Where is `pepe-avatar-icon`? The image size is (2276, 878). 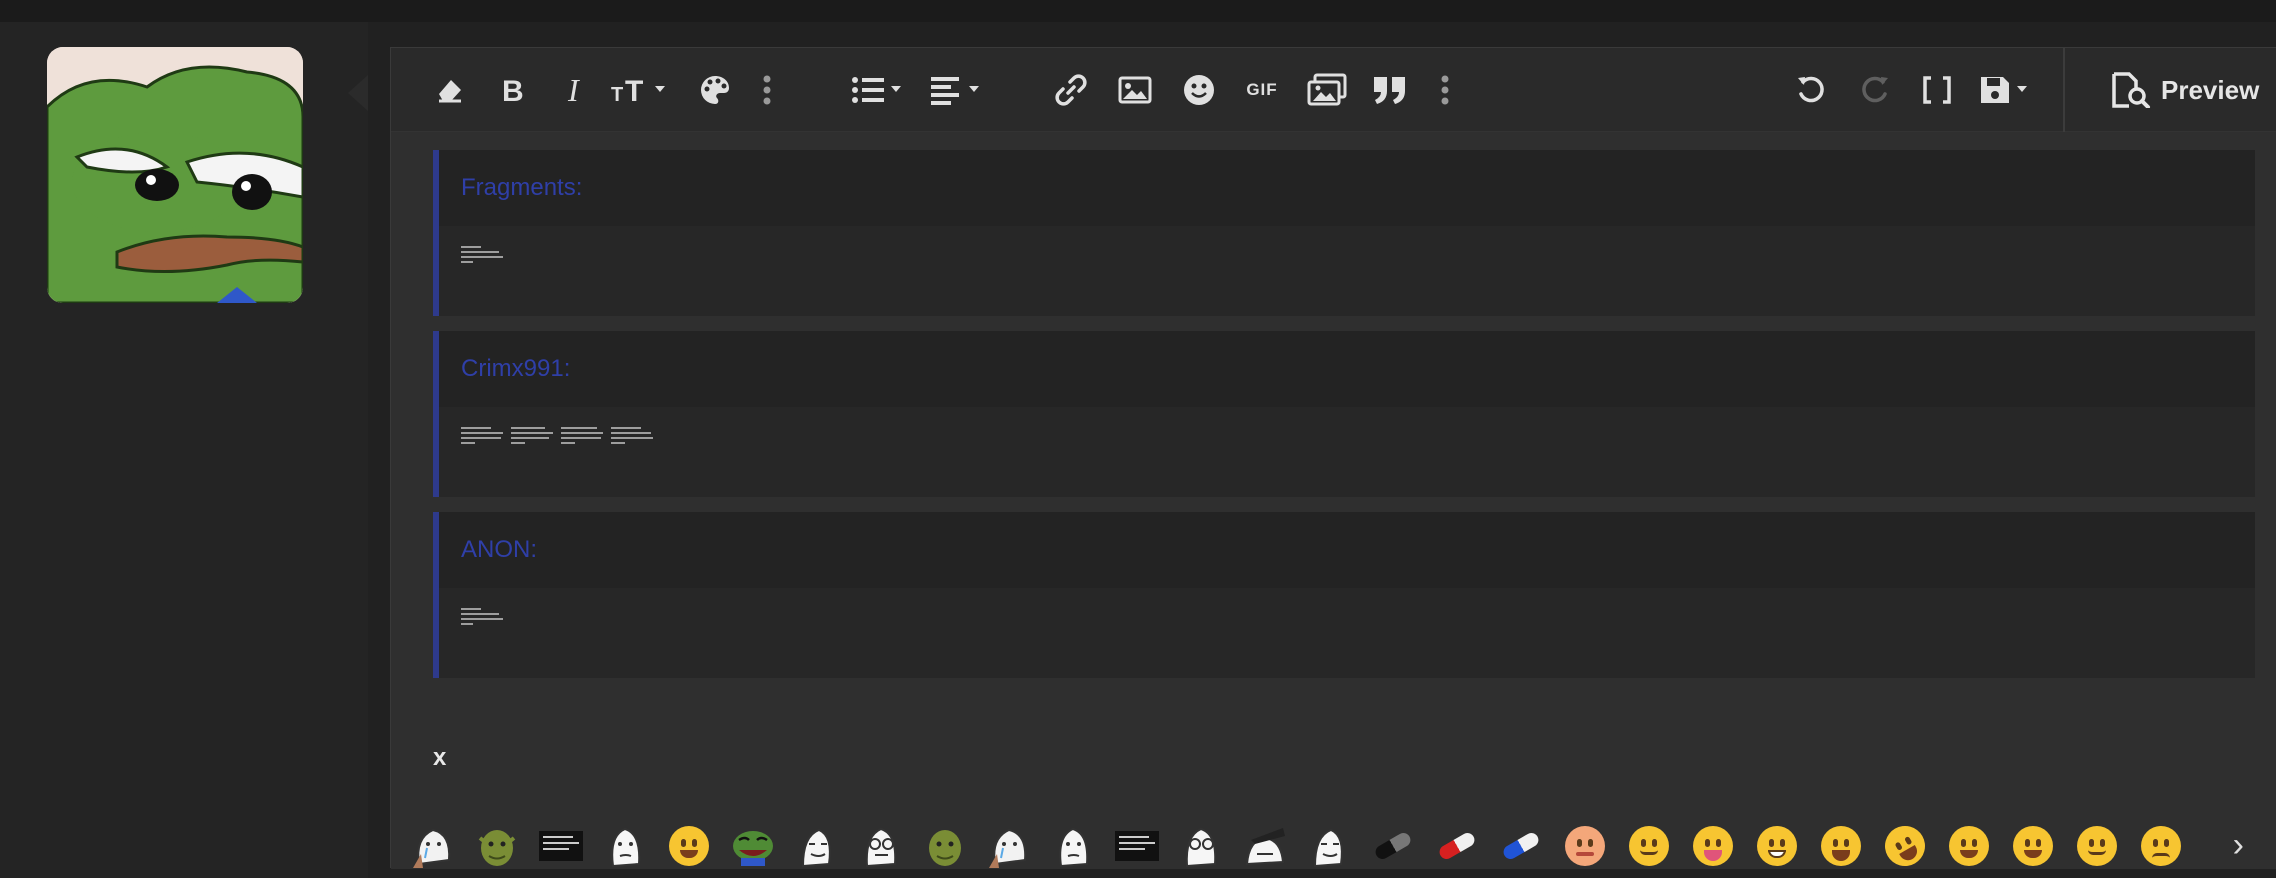 pepe-avatar-icon is located at coordinates (175, 175).